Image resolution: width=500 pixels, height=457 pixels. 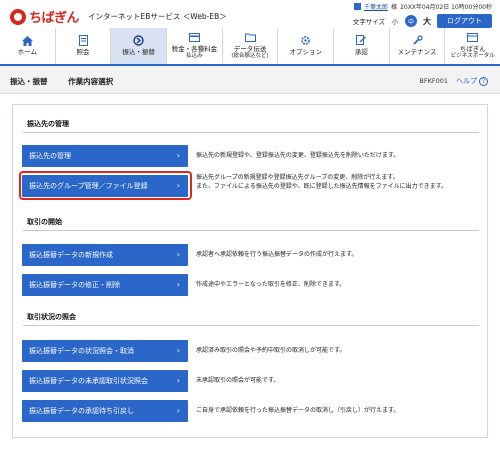 What do you see at coordinates (271, 284) in the screenshot?
I see `edit-delete-description: 作成途中やエラーとなった取引を修正、削除できます。` at bounding box center [271, 284].